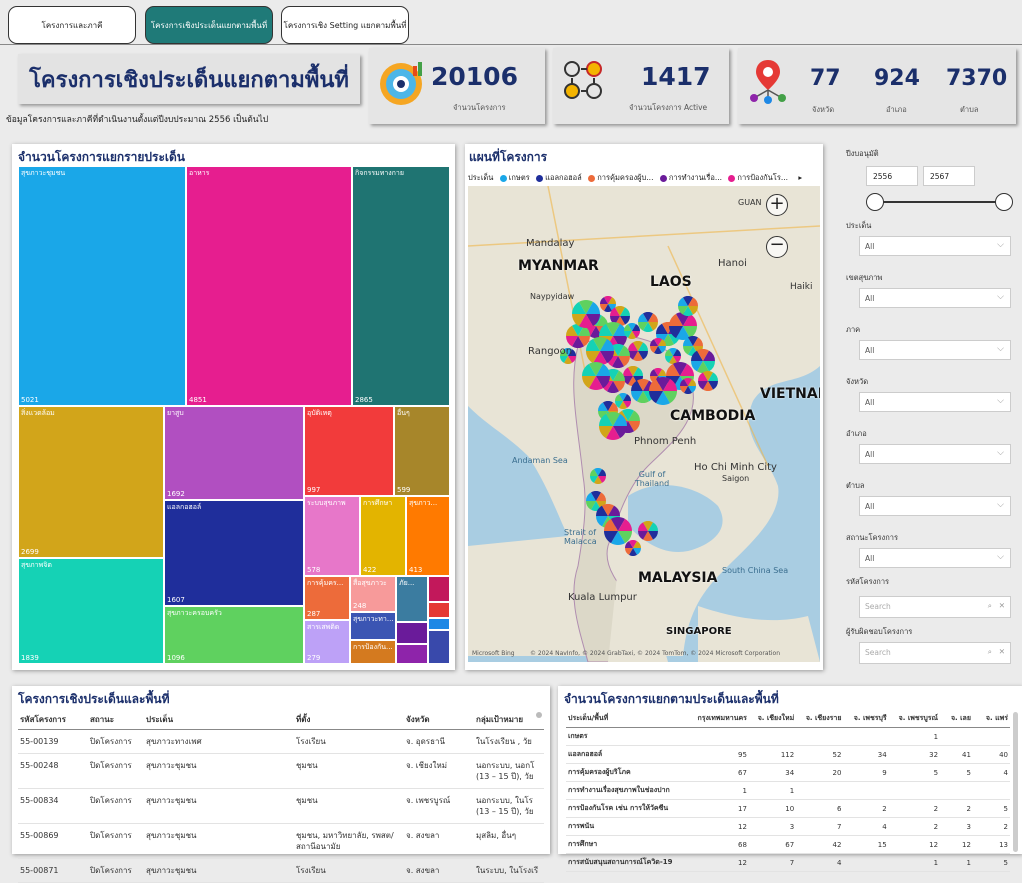  Describe the element at coordinates (788, 773) in the screenshot. I see `matrix-row: การคุ้มครองผู้บริโภค 67 34 20 9 5 5 4` at that location.